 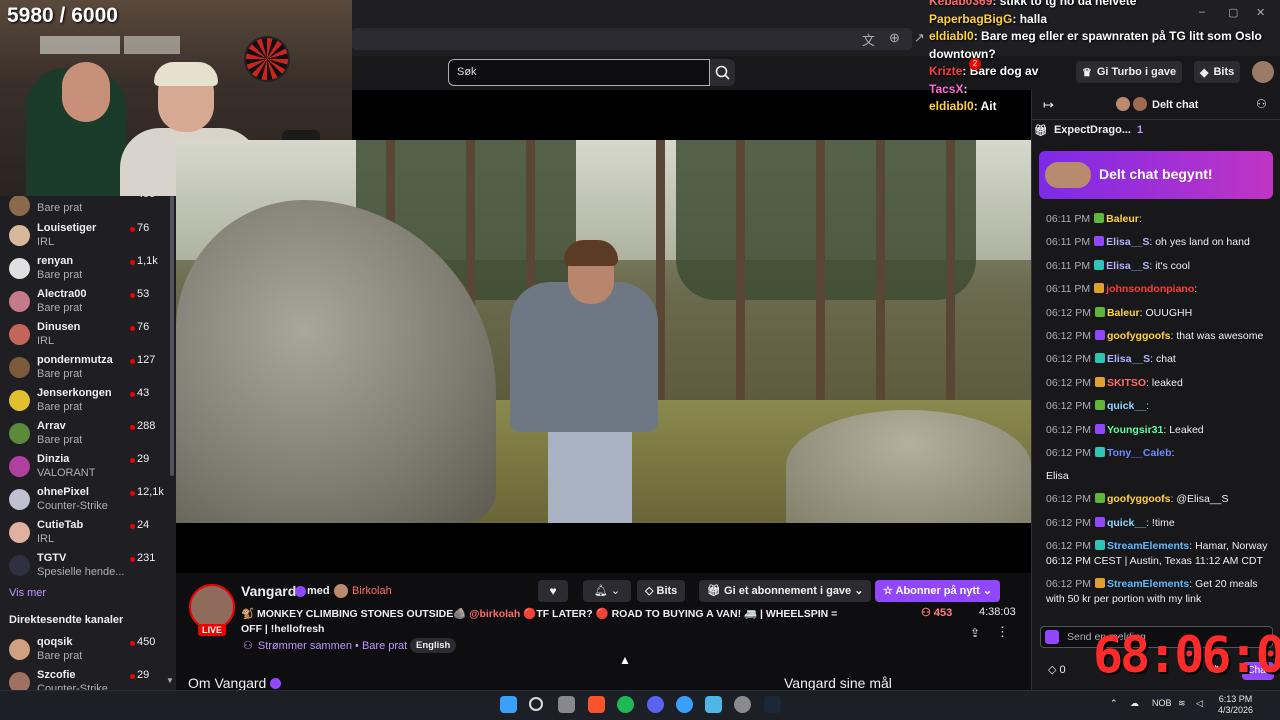 What do you see at coordinates (596, 704) in the screenshot?
I see `brave-browser-icon` at bounding box center [596, 704].